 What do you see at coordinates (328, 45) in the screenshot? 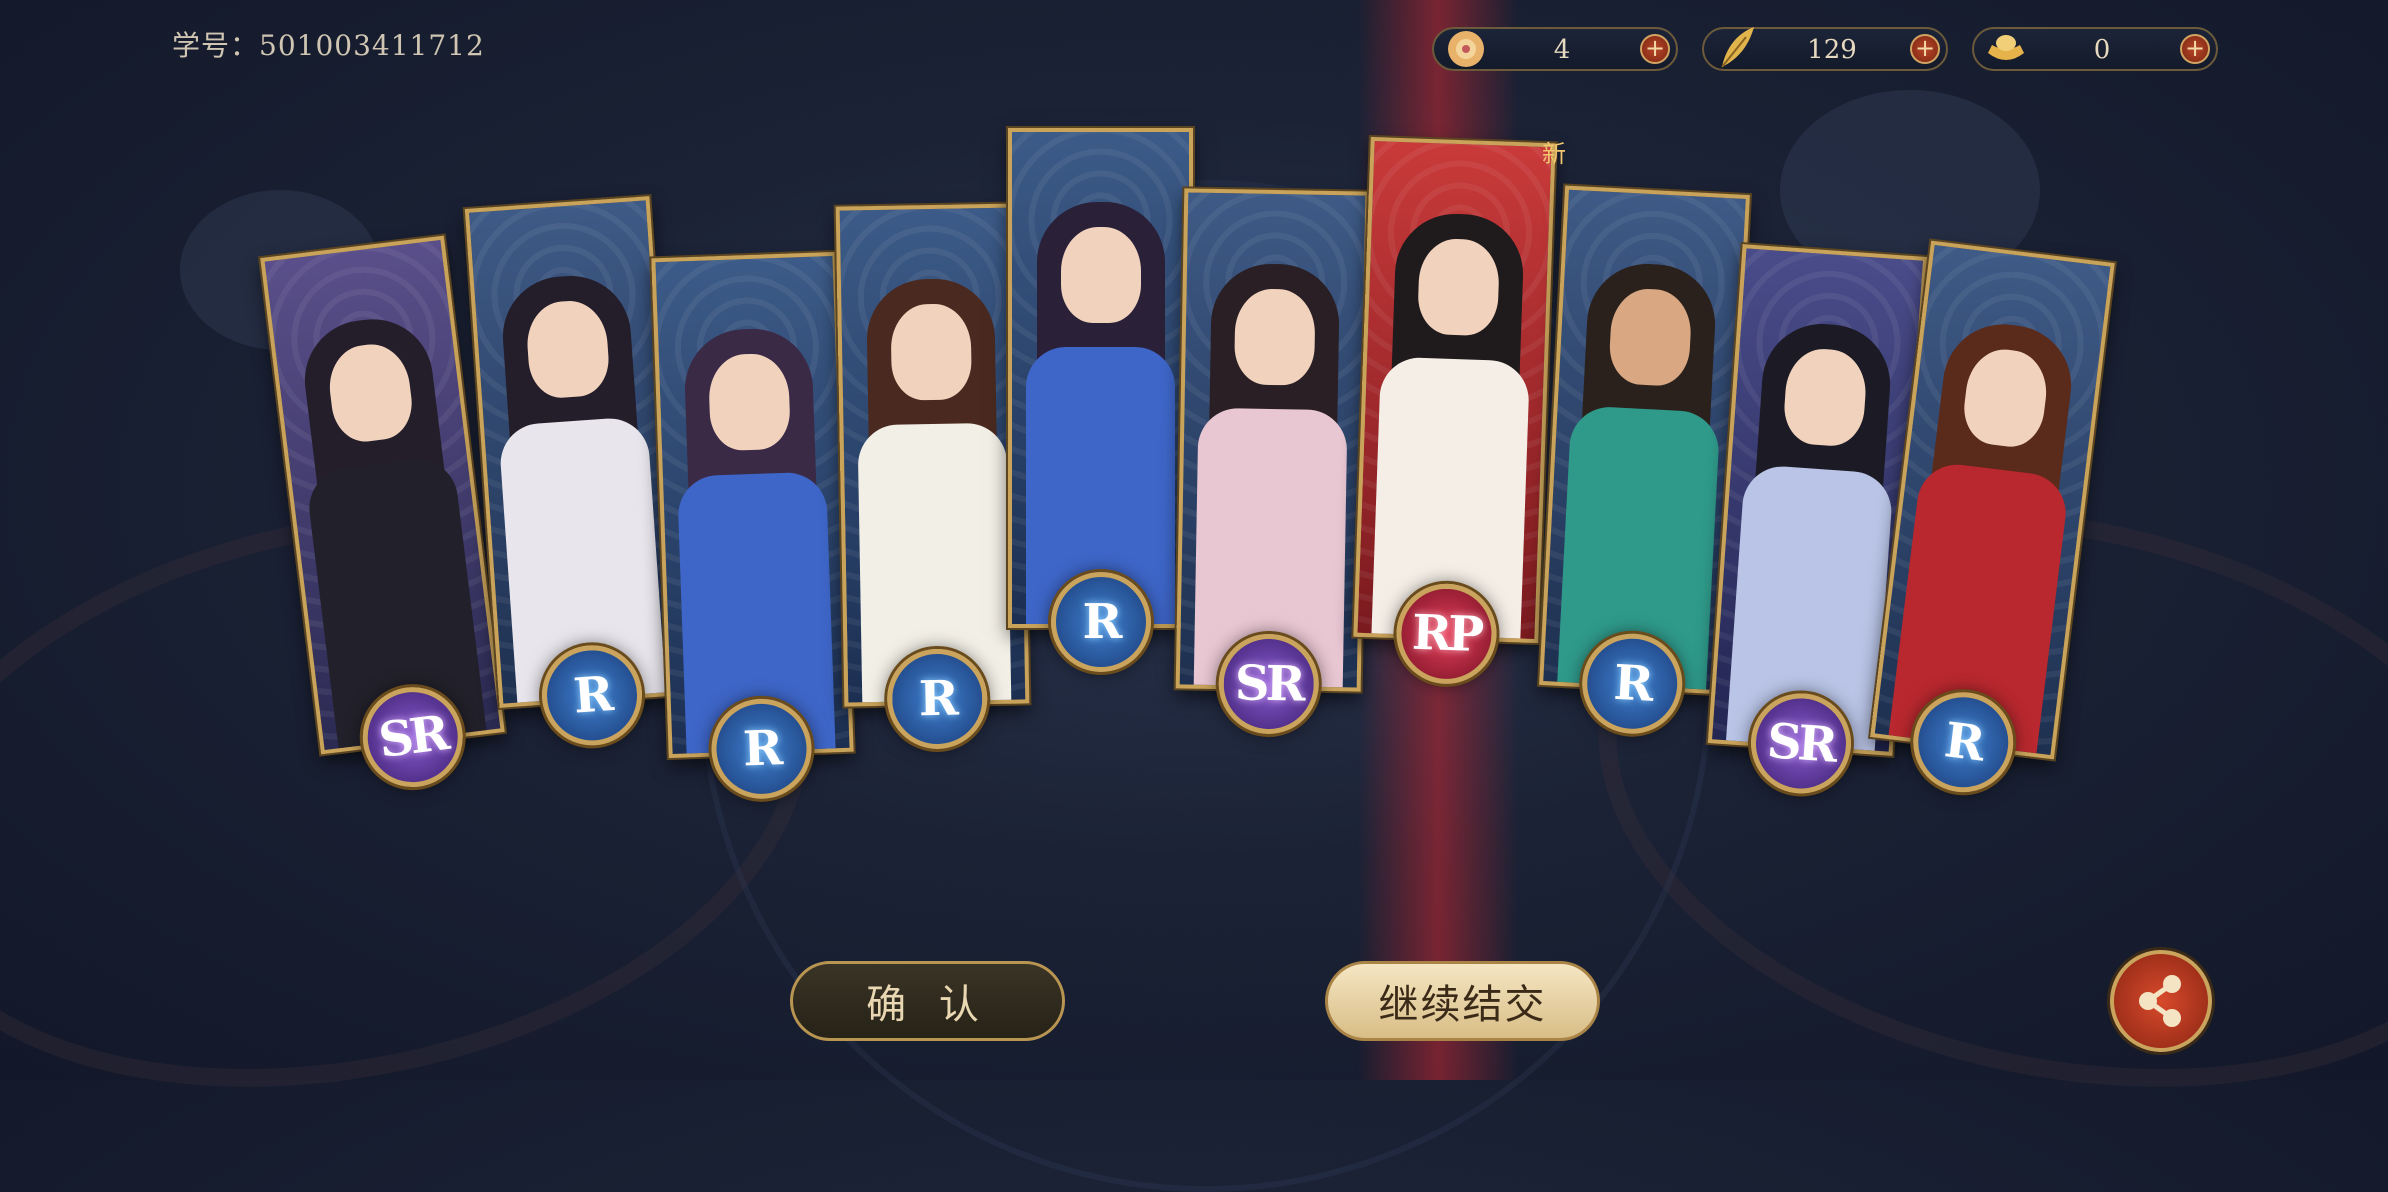
I see `student-id: 学号：501003411712` at bounding box center [328, 45].